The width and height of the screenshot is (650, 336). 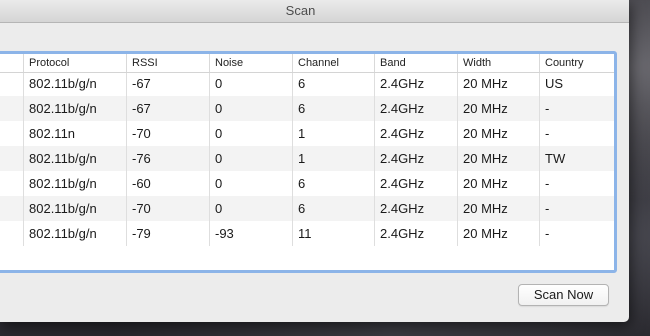 What do you see at coordinates (416, 63) in the screenshot?
I see `column-header-band: Band` at bounding box center [416, 63].